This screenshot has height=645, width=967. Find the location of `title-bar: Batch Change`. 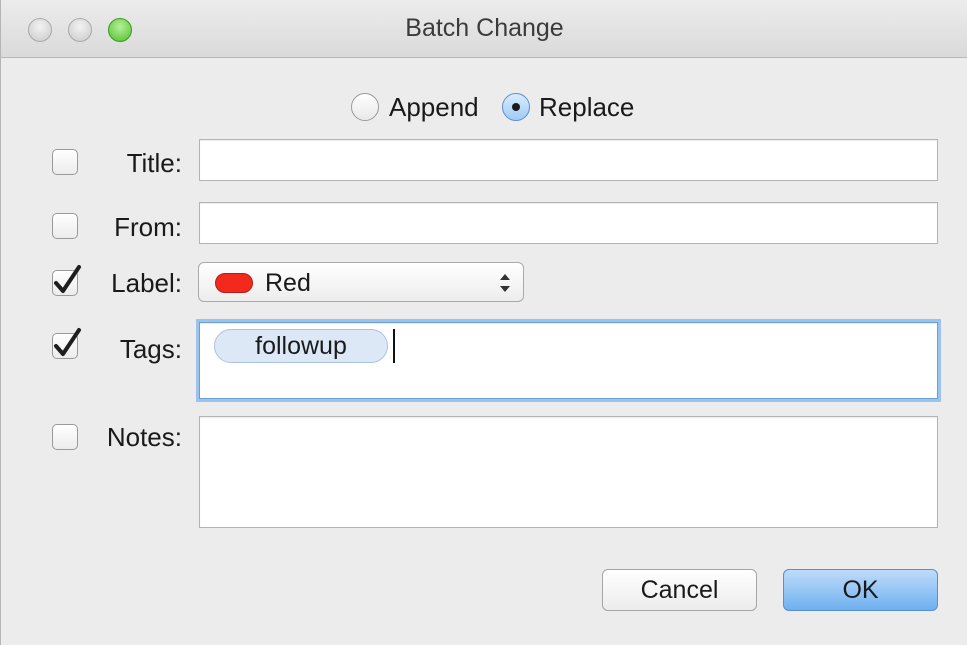

title-bar: Batch Change is located at coordinates (484, 29).